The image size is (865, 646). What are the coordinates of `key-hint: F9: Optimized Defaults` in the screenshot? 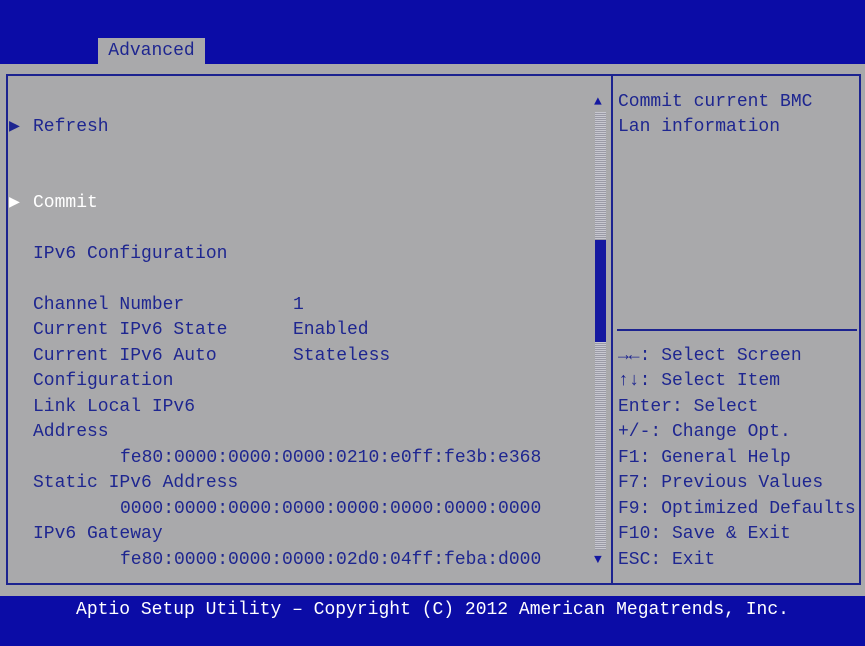 It's located at (737, 509).